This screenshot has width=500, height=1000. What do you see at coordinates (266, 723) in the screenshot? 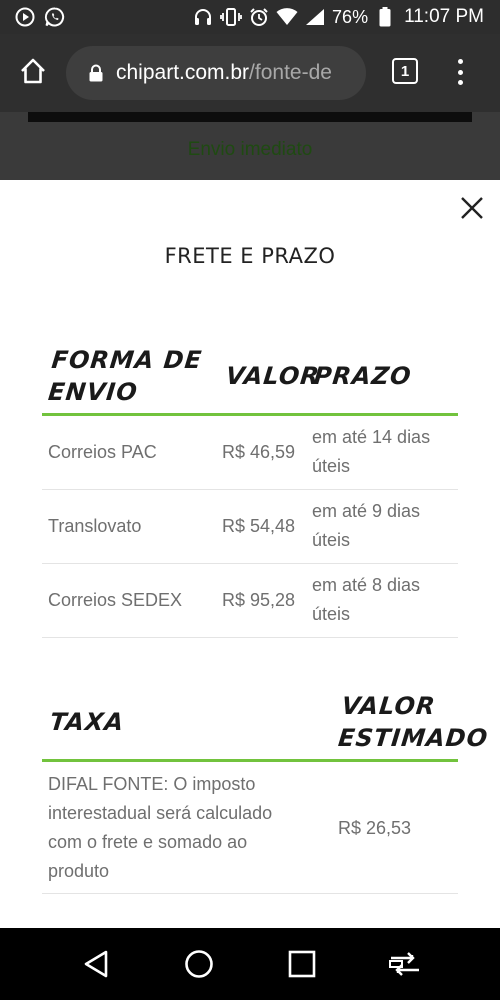
I see `tax-table-header: TAXA VALOR ESTIMADO` at bounding box center [266, 723].